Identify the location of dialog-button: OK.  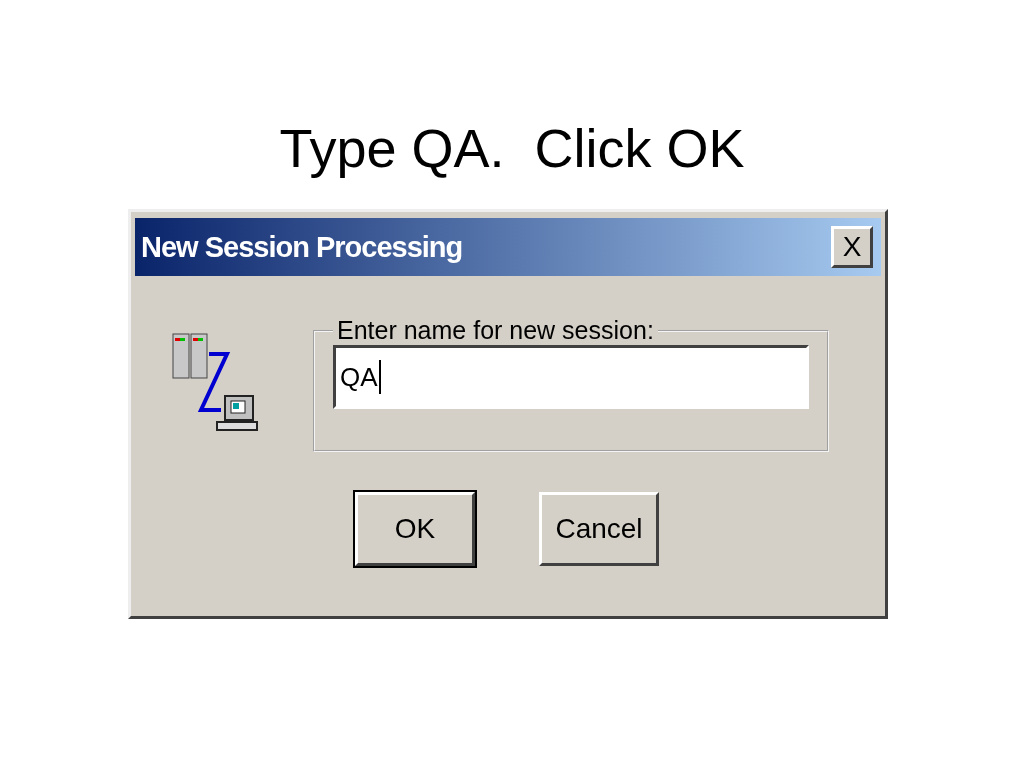
(415, 529).